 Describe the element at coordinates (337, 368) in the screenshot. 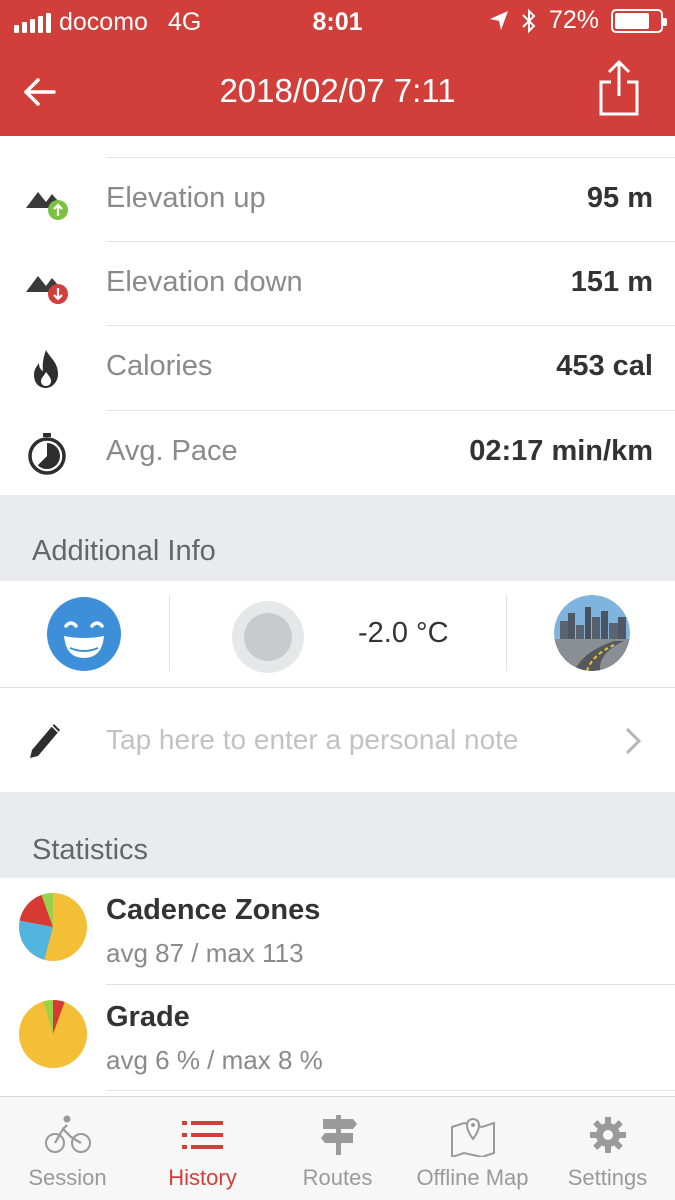

I see `metric-row-calories: Calories 453 cal` at that location.